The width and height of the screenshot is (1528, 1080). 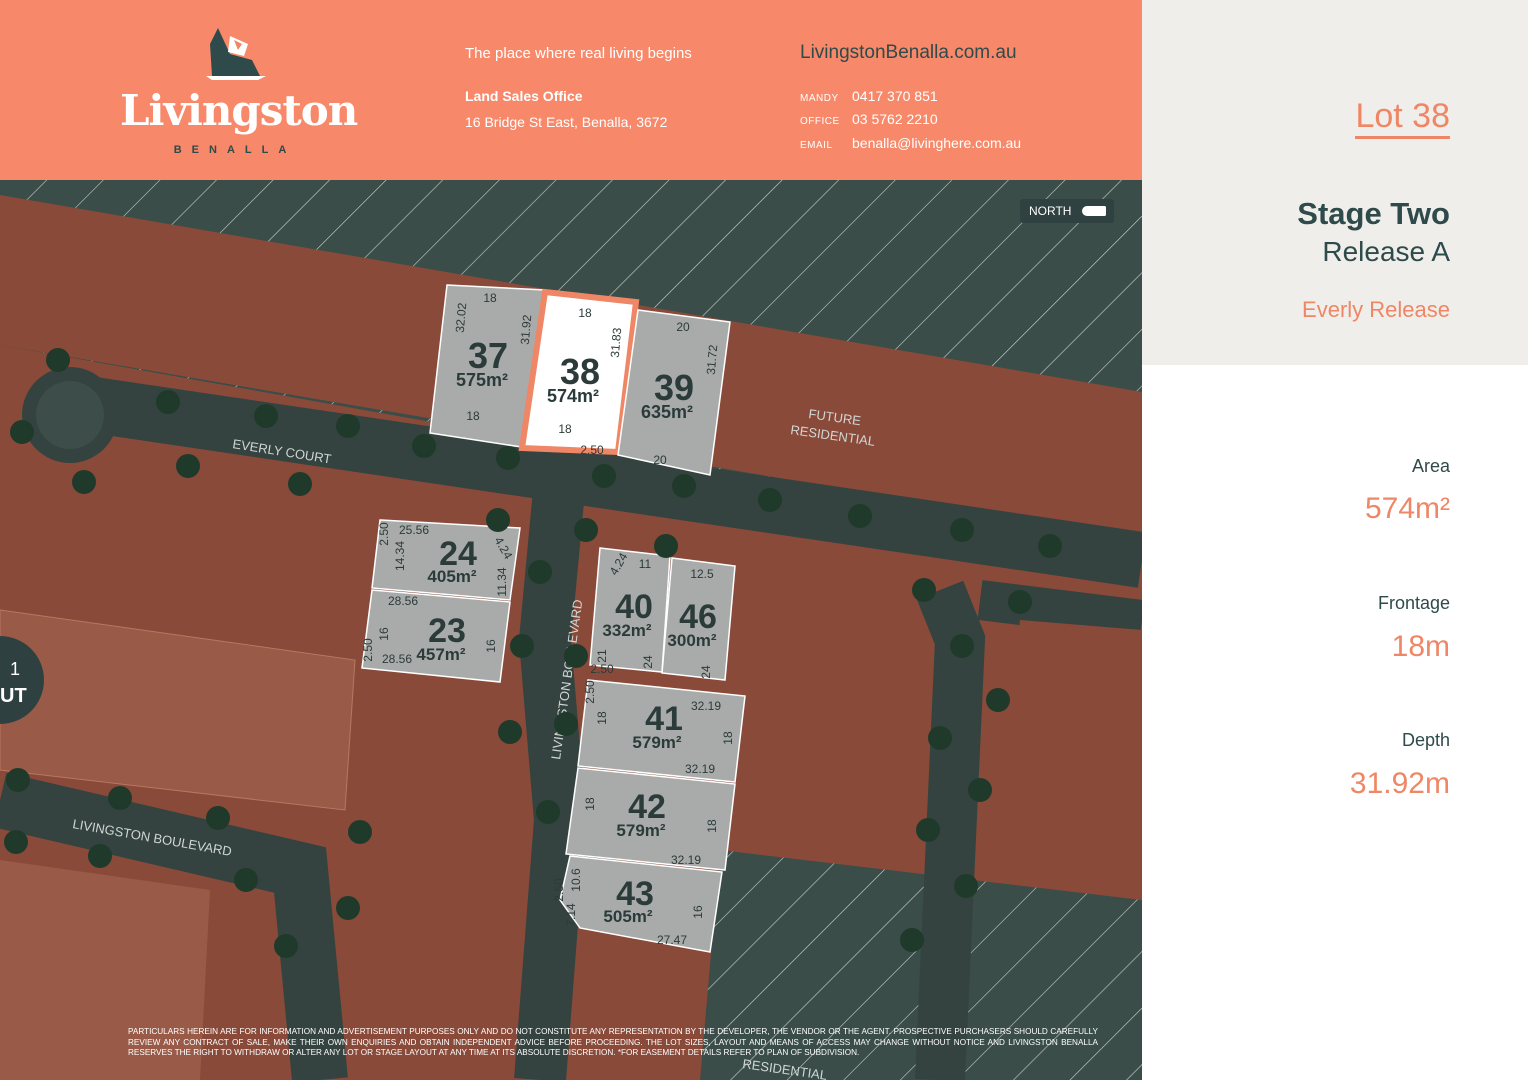 What do you see at coordinates (1386, 251) in the screenshot?
I see `release-title: Release A` at bounding box center [1386, 251].